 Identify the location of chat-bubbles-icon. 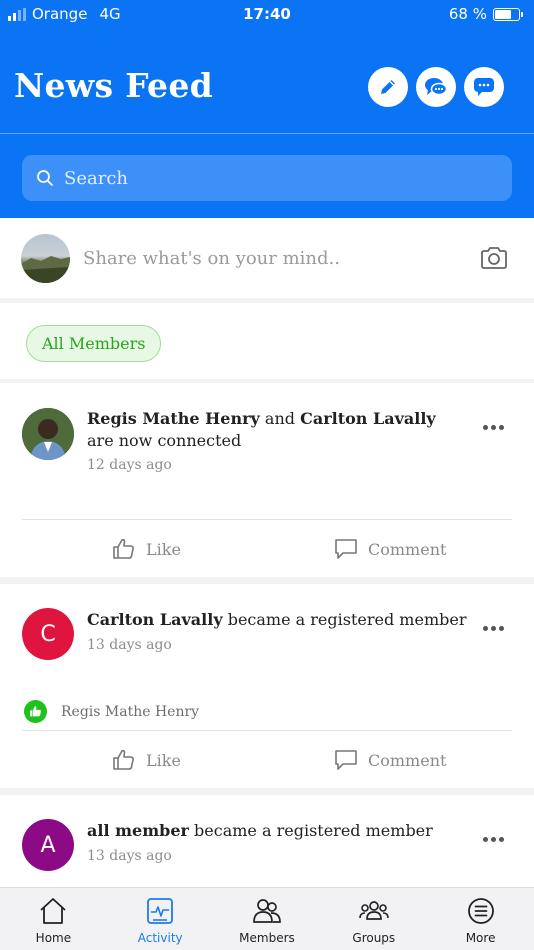
(436, 87).